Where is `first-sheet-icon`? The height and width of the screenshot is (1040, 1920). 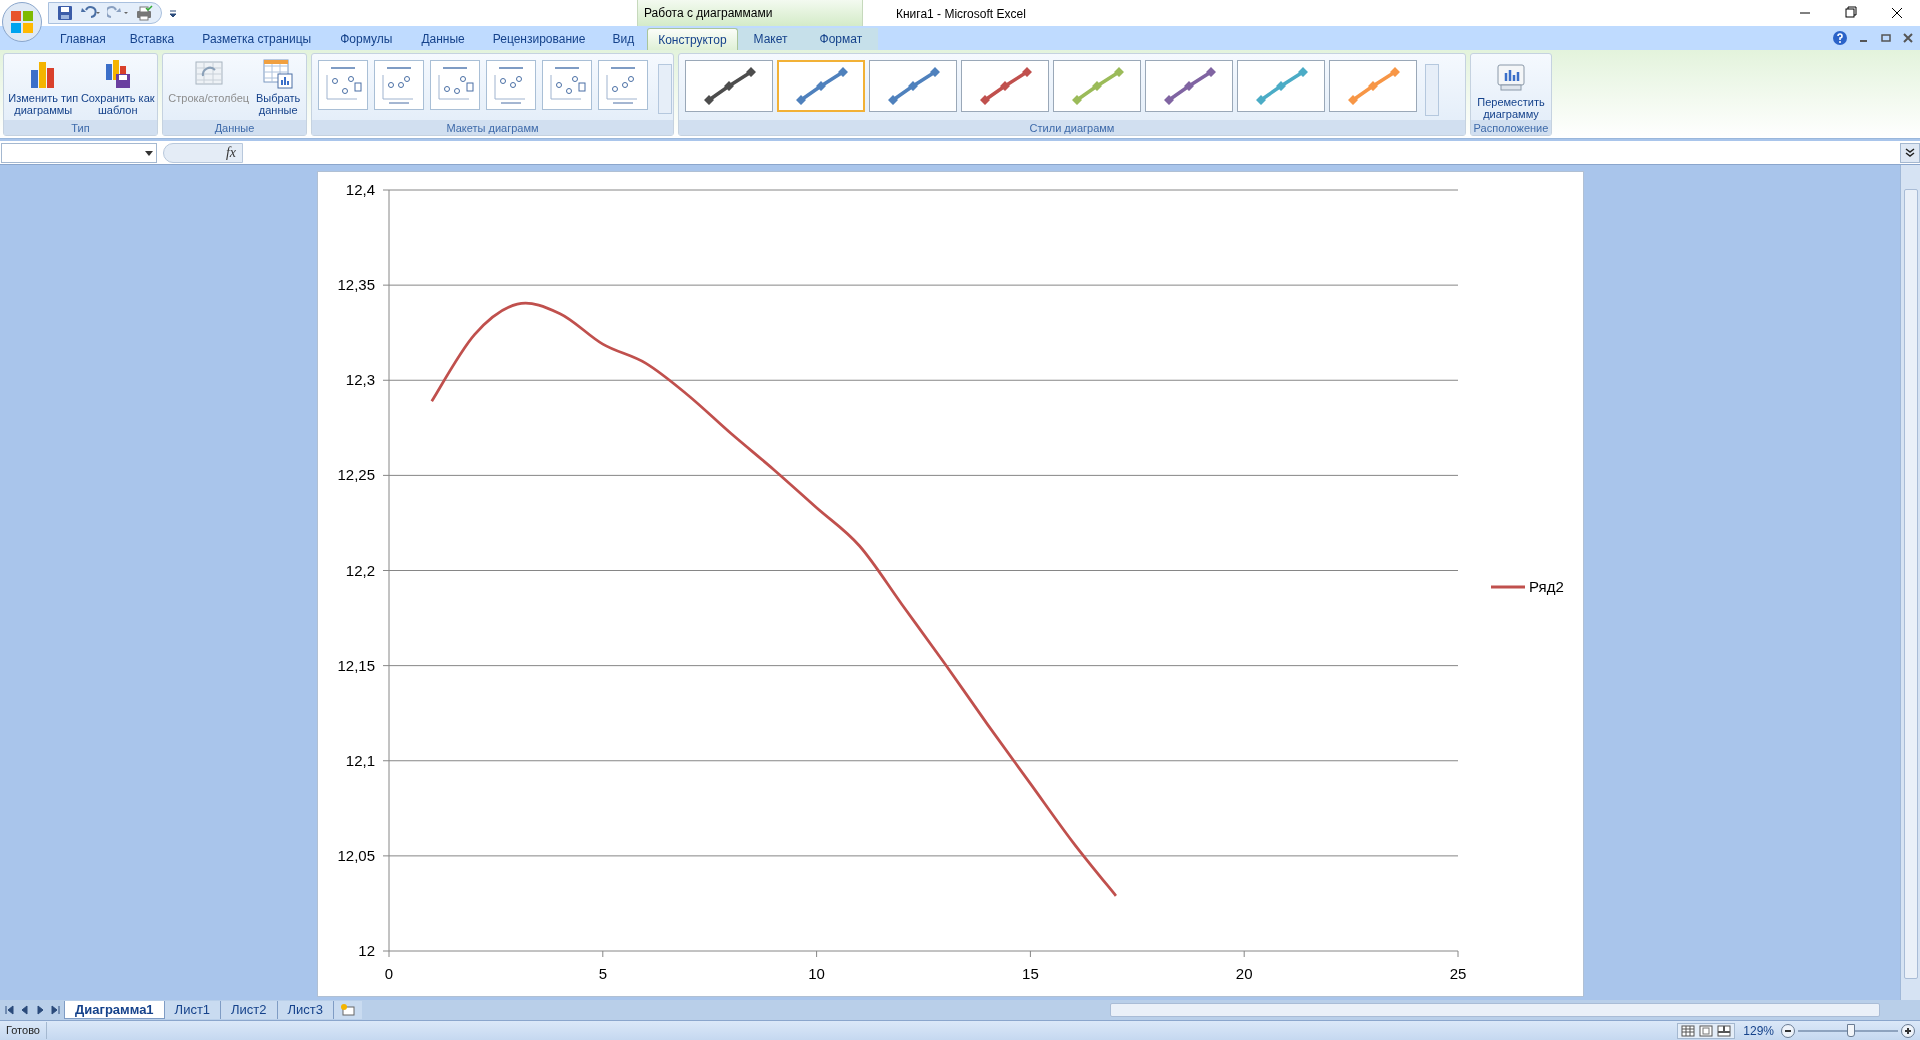
first-sheet-icon is located at coordinates (9, 1010).